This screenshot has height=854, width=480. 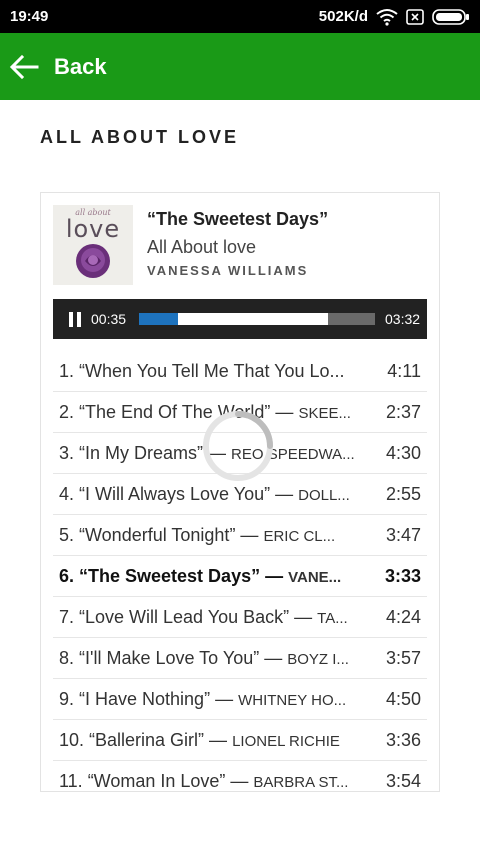 What do you see at coordinates (109, 319) in the screenshot?
I see `current-time: 00:35` at bounding box center [109, 319].